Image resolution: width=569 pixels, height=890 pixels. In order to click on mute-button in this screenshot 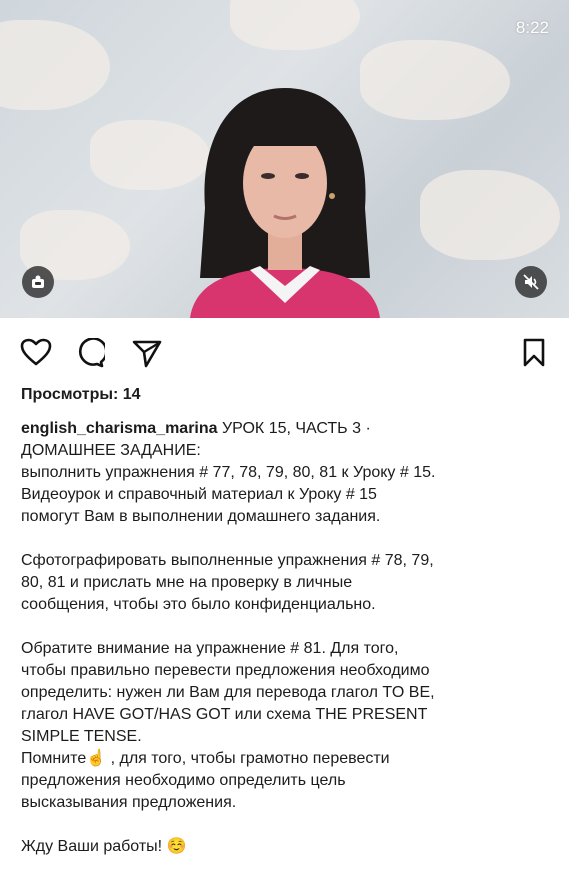, I will do `click(531, 282)`.